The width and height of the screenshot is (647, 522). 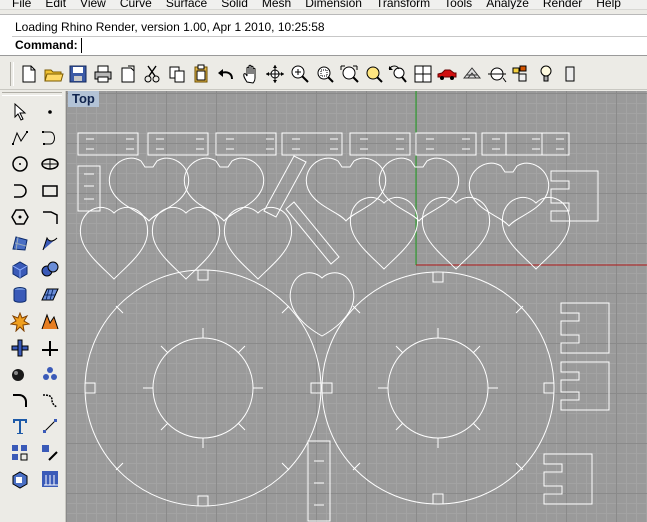 What do you see at coordinates (94, 4) in the screenshot?
I see `menu-view: View` at bounding box center [94, 4].